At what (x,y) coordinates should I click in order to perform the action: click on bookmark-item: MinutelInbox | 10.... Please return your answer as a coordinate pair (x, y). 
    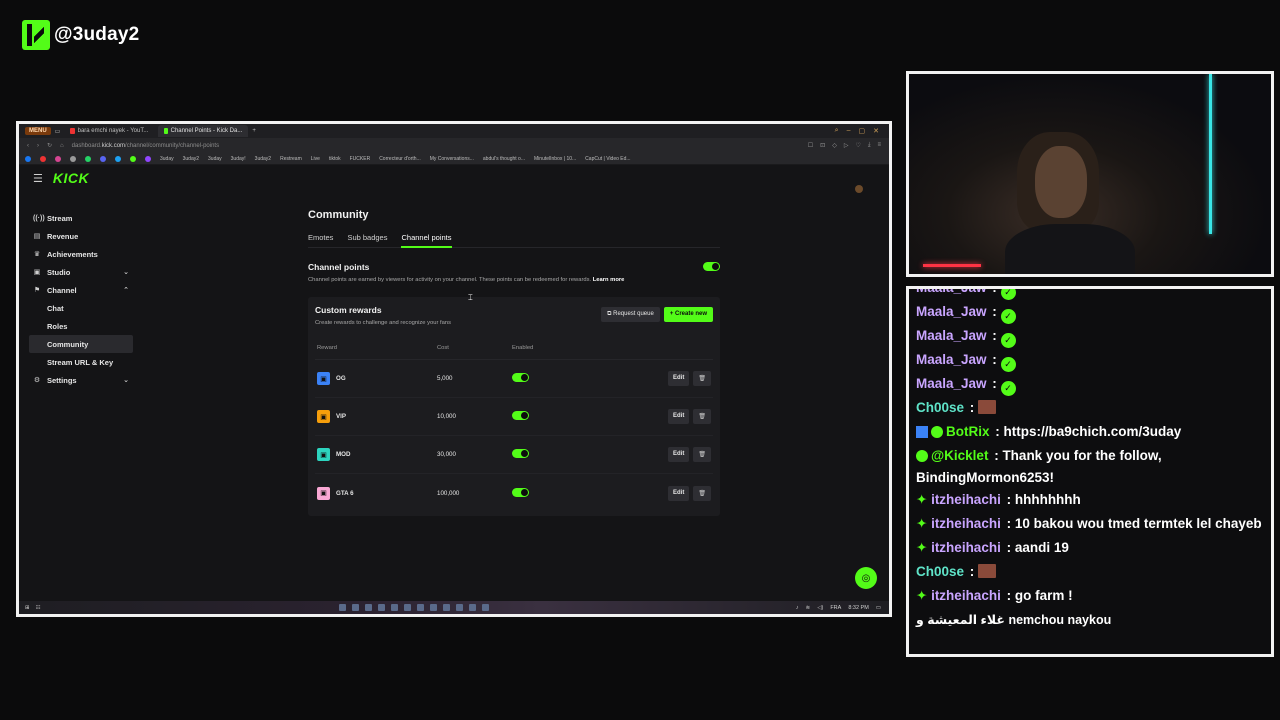
    Looking at the image, I should click on (555, 159).